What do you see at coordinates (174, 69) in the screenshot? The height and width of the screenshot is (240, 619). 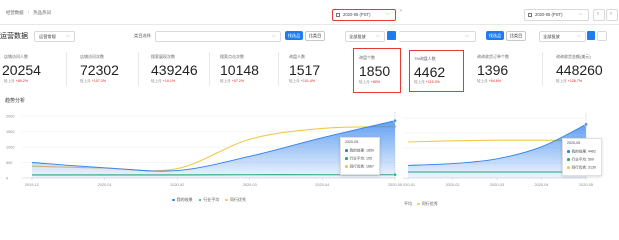 I see `metric-card: 搜索展现次数 439246 较上月 +19.1%` at bounding box center [174, 69].